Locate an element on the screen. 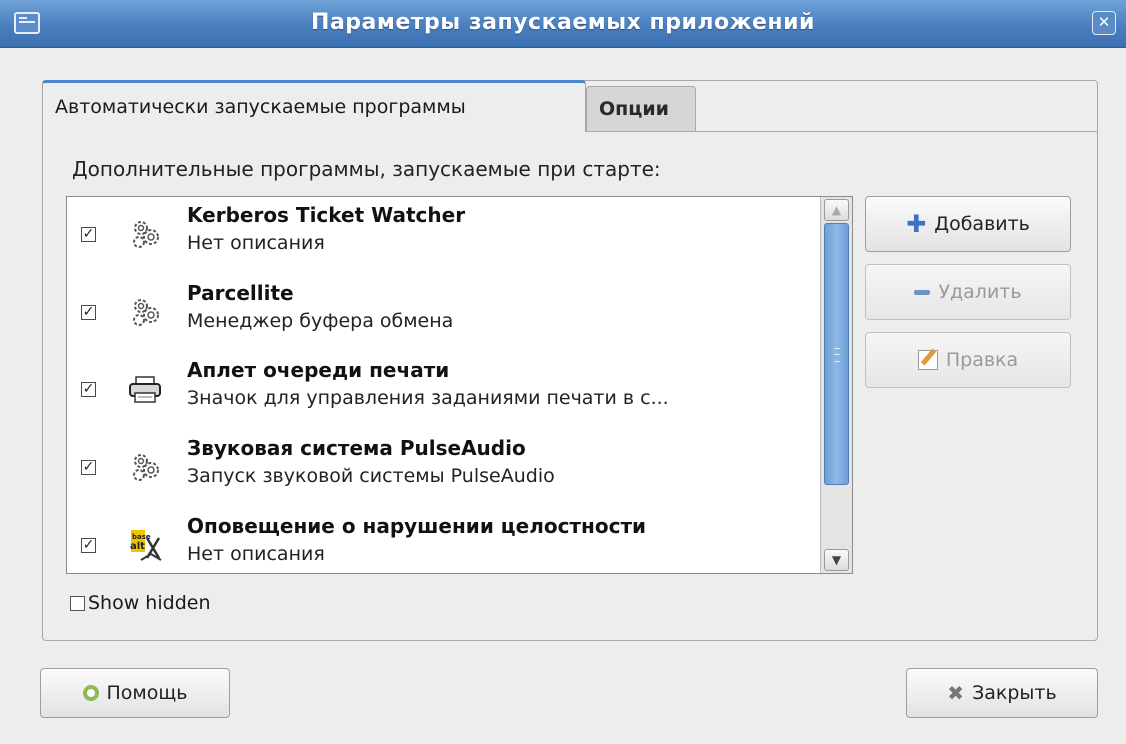 The image size is (1126, 744). add-button: ✚ Добавить is located at coordinates (968, 224).